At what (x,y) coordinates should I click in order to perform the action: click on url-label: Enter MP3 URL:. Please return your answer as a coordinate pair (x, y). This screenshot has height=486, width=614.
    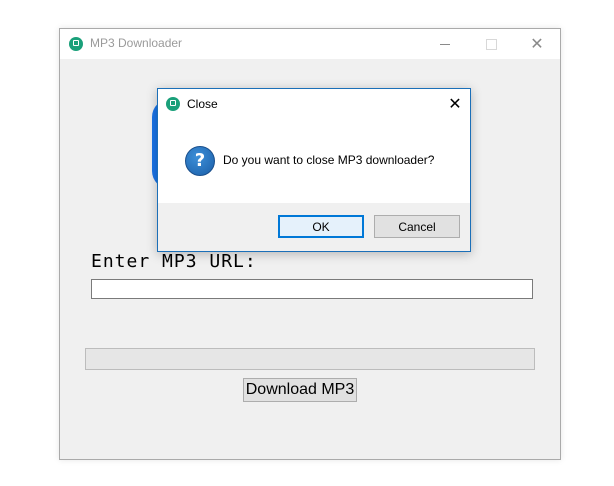
    Looking at the image, I should click on (174, 261).